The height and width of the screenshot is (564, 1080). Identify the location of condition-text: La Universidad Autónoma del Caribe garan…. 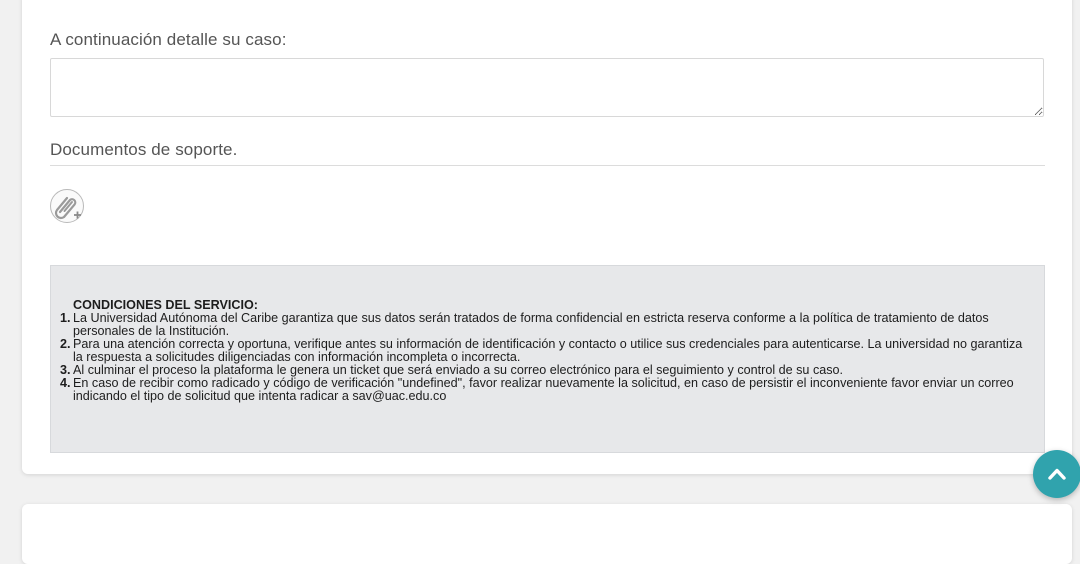
(531, 324).